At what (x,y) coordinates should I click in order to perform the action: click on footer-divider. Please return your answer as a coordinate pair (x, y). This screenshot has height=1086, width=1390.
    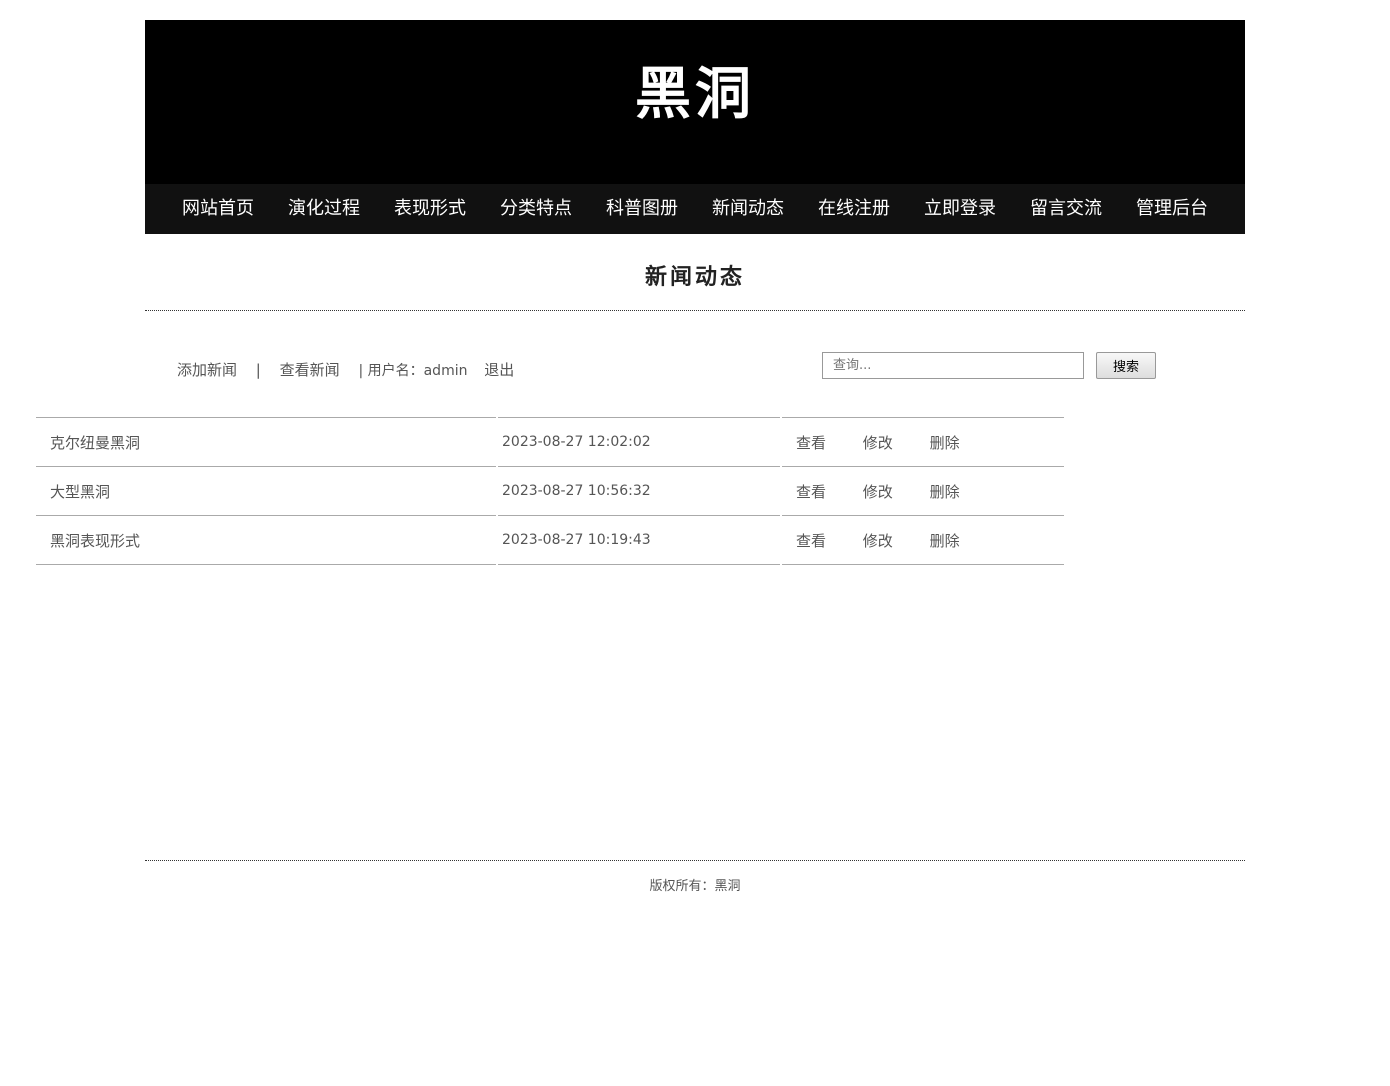
    Looking at the image, I should click on (695, 860).